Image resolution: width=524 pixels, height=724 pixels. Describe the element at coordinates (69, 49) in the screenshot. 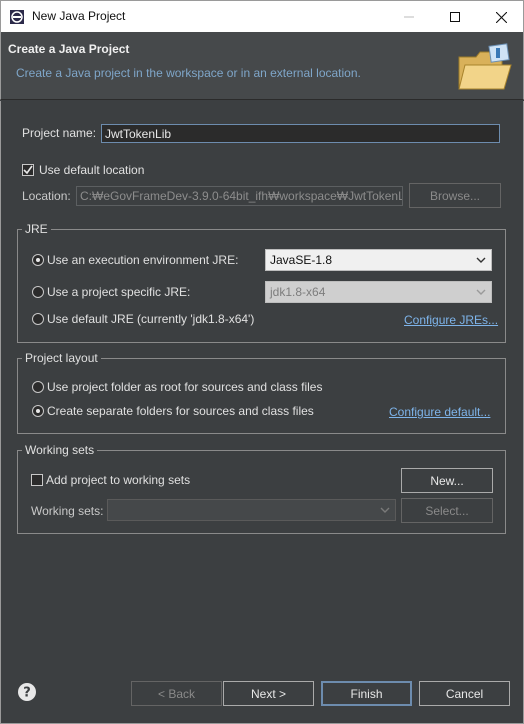

I see `wizard-title: Create a Java Project` at that location.